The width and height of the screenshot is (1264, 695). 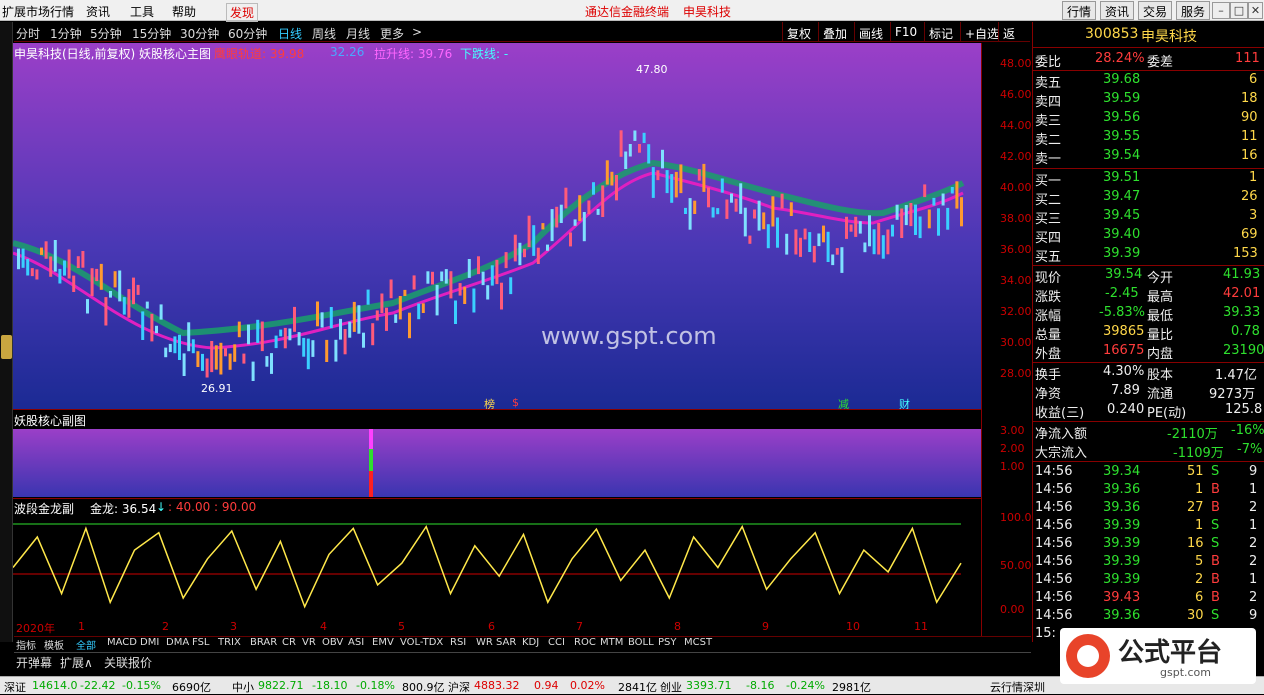 I want to click on index-name: 深证, so click(x=15, y=687).